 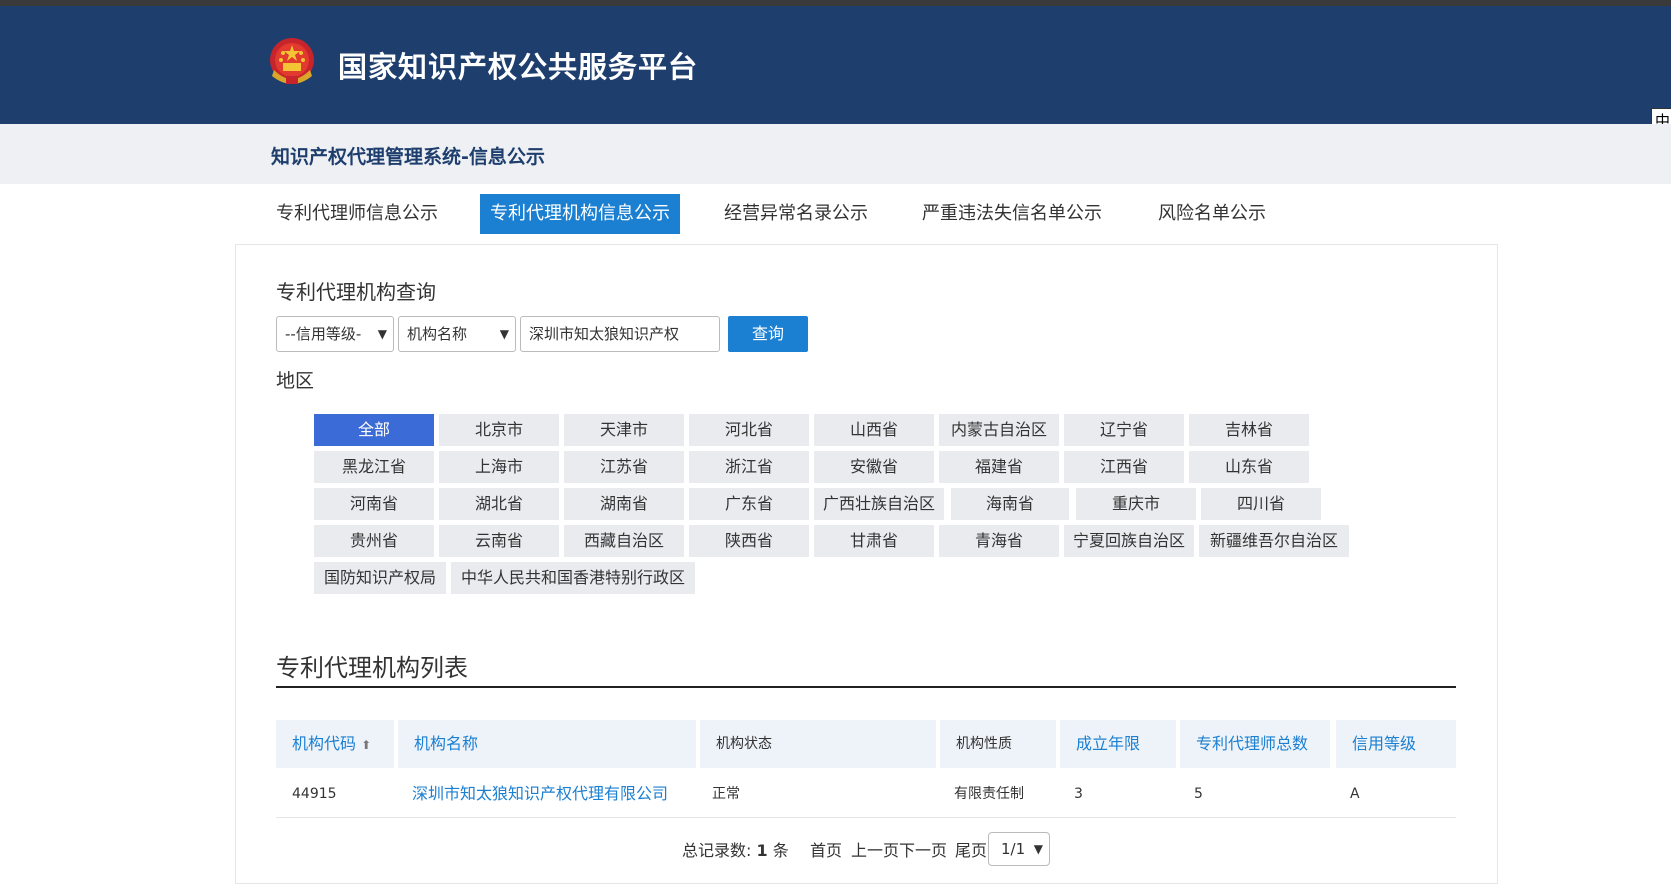 I want to click on region-button: 陕西省, so click(x=749, y=541).